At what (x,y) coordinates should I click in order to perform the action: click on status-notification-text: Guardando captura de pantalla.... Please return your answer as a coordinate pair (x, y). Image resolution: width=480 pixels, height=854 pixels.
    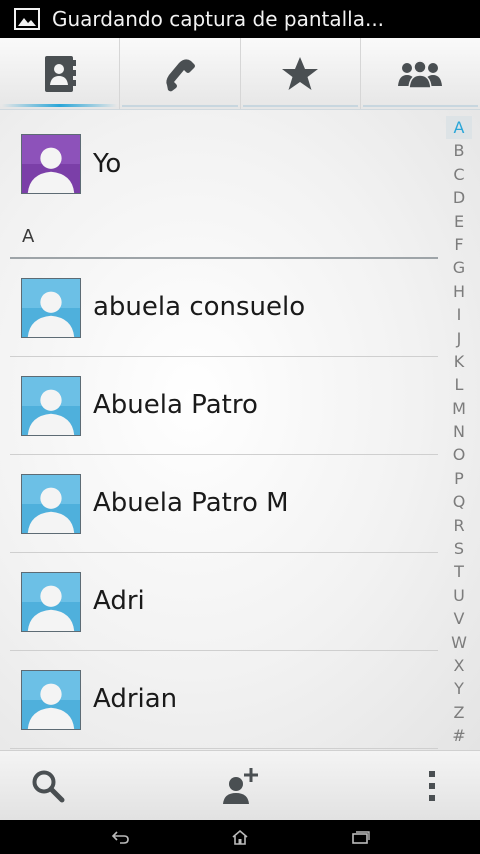
    Looking at the image, I should click on (218, 19).